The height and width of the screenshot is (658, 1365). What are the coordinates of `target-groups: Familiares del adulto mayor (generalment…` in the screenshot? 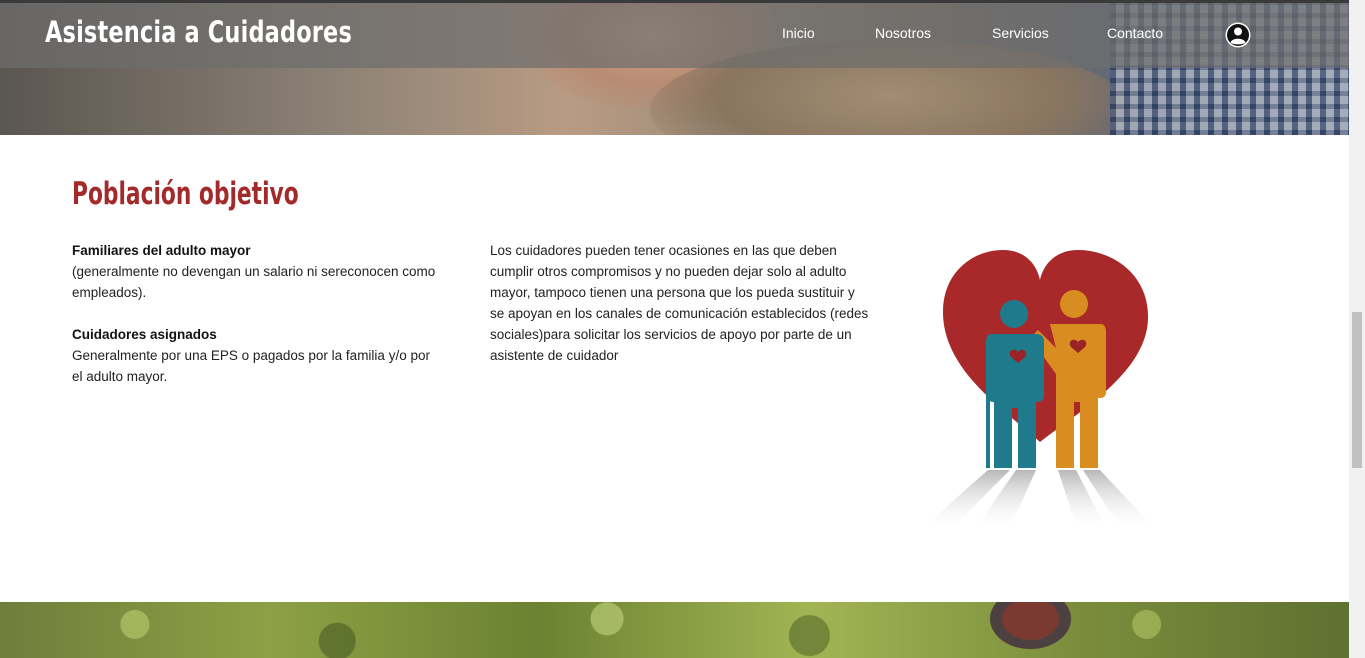 It's located at (257, 313).